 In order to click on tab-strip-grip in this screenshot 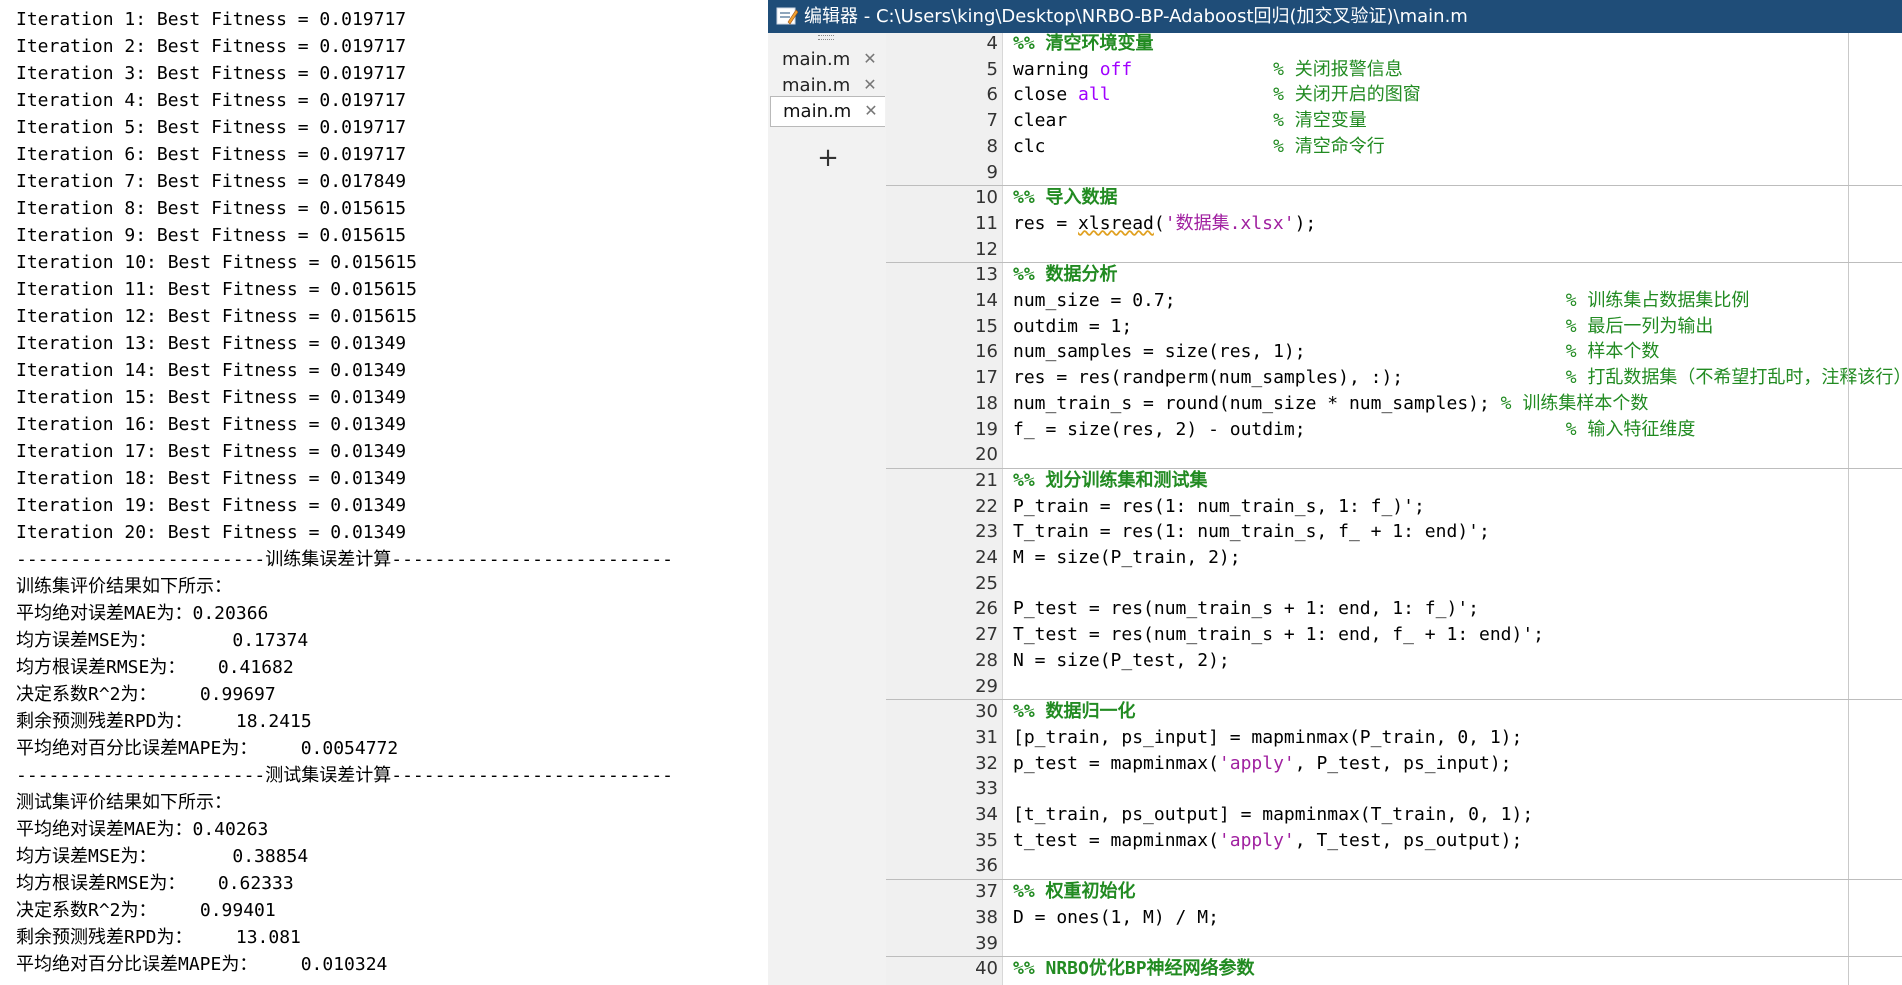, I will do `click(826, 37)`.